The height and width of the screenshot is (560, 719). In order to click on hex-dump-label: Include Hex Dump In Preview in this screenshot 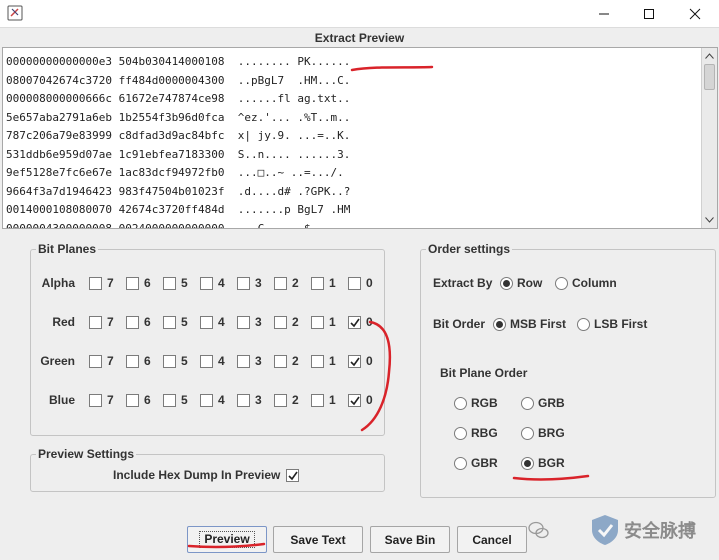, I will do `click(197, 475)`.